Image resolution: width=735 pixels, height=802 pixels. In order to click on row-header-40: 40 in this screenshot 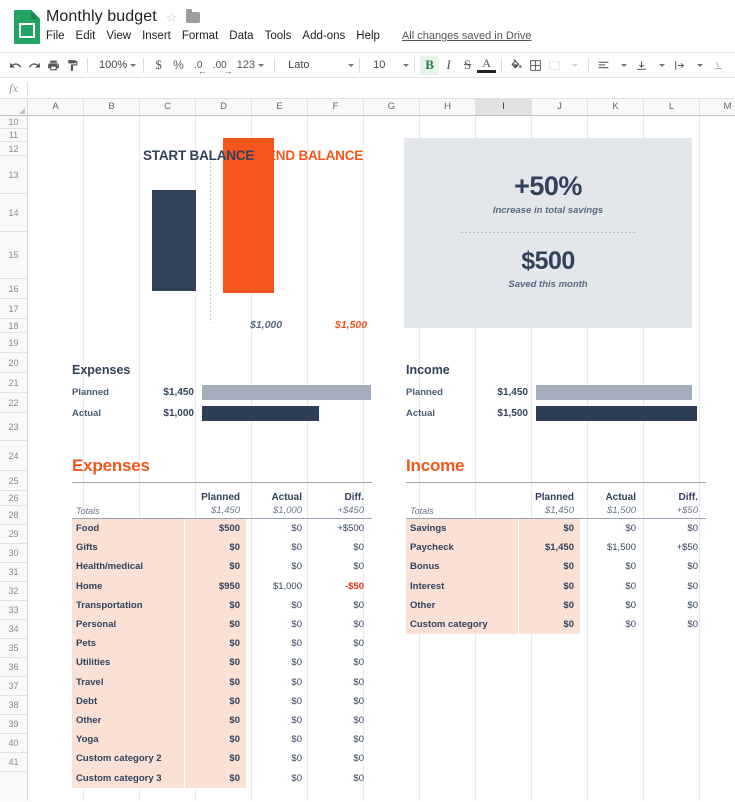, I will do `click(13, 743)`.